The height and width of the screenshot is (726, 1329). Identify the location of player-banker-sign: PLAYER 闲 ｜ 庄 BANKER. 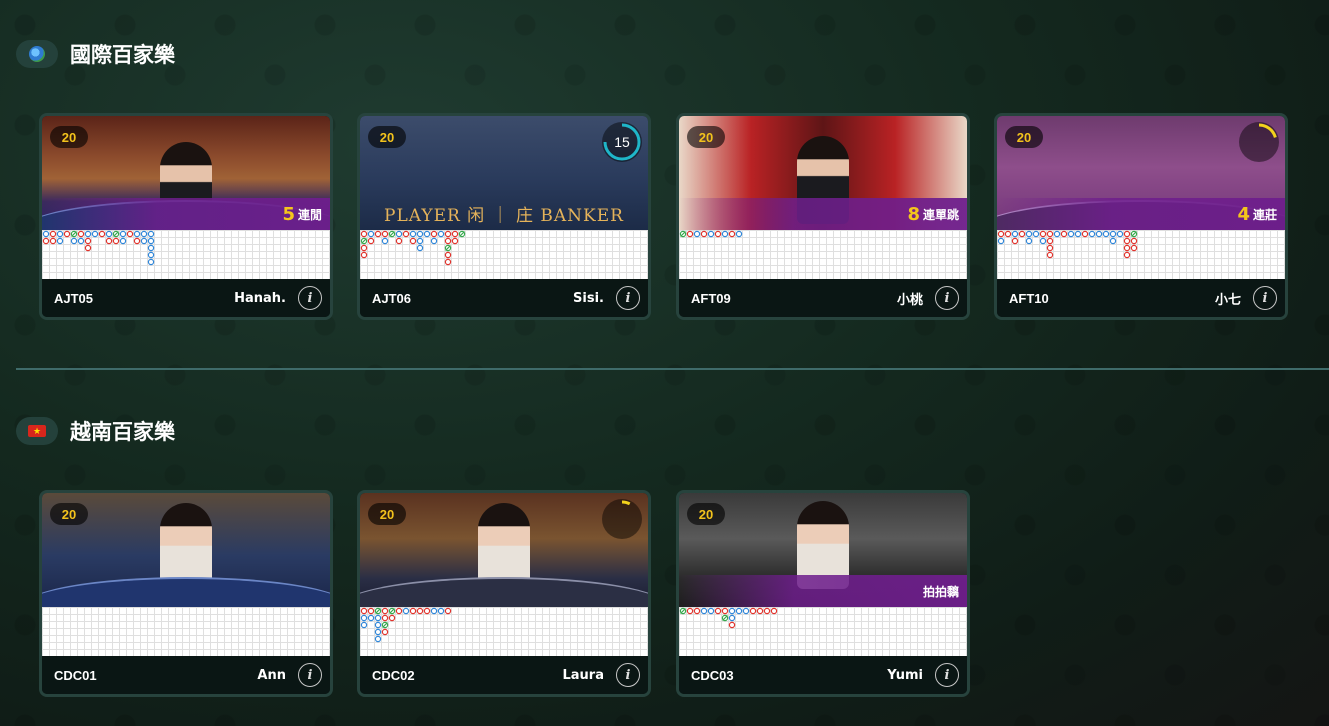
(504, 216).